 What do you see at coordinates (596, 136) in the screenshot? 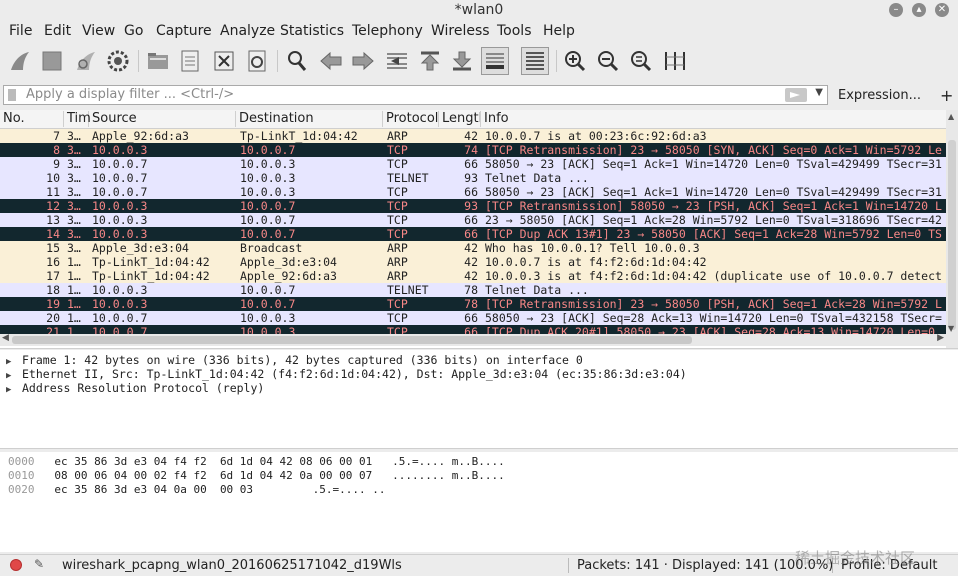
I see `packet-cell-info: 10.0.0.7 is at 00:23:6c:92:6d:a3` at bounding box center [596, 136].